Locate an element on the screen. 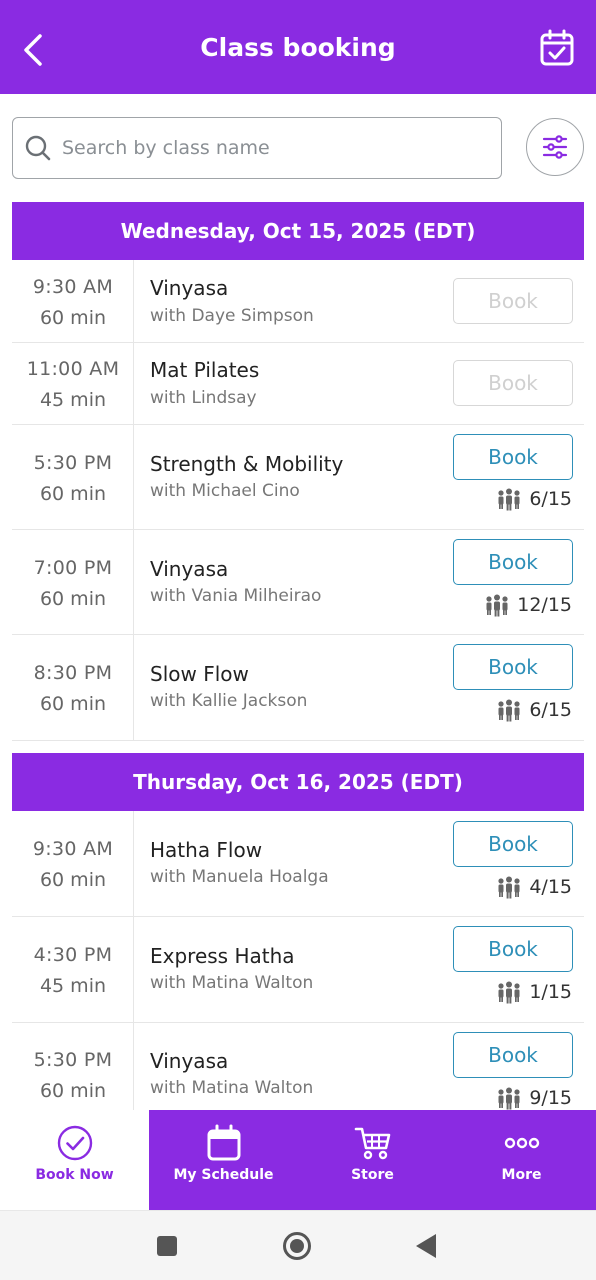 The image size is (596, 1280). class-name: Slow Flow is located at coordinates (199, 674).